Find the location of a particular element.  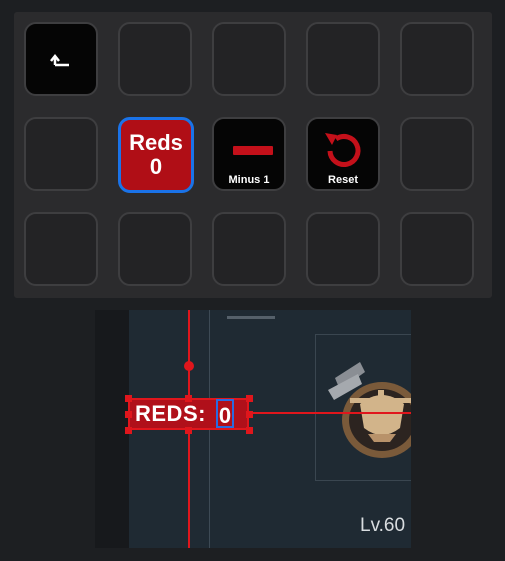

reds-key-value: 0 is located at coordinates (156, 166).